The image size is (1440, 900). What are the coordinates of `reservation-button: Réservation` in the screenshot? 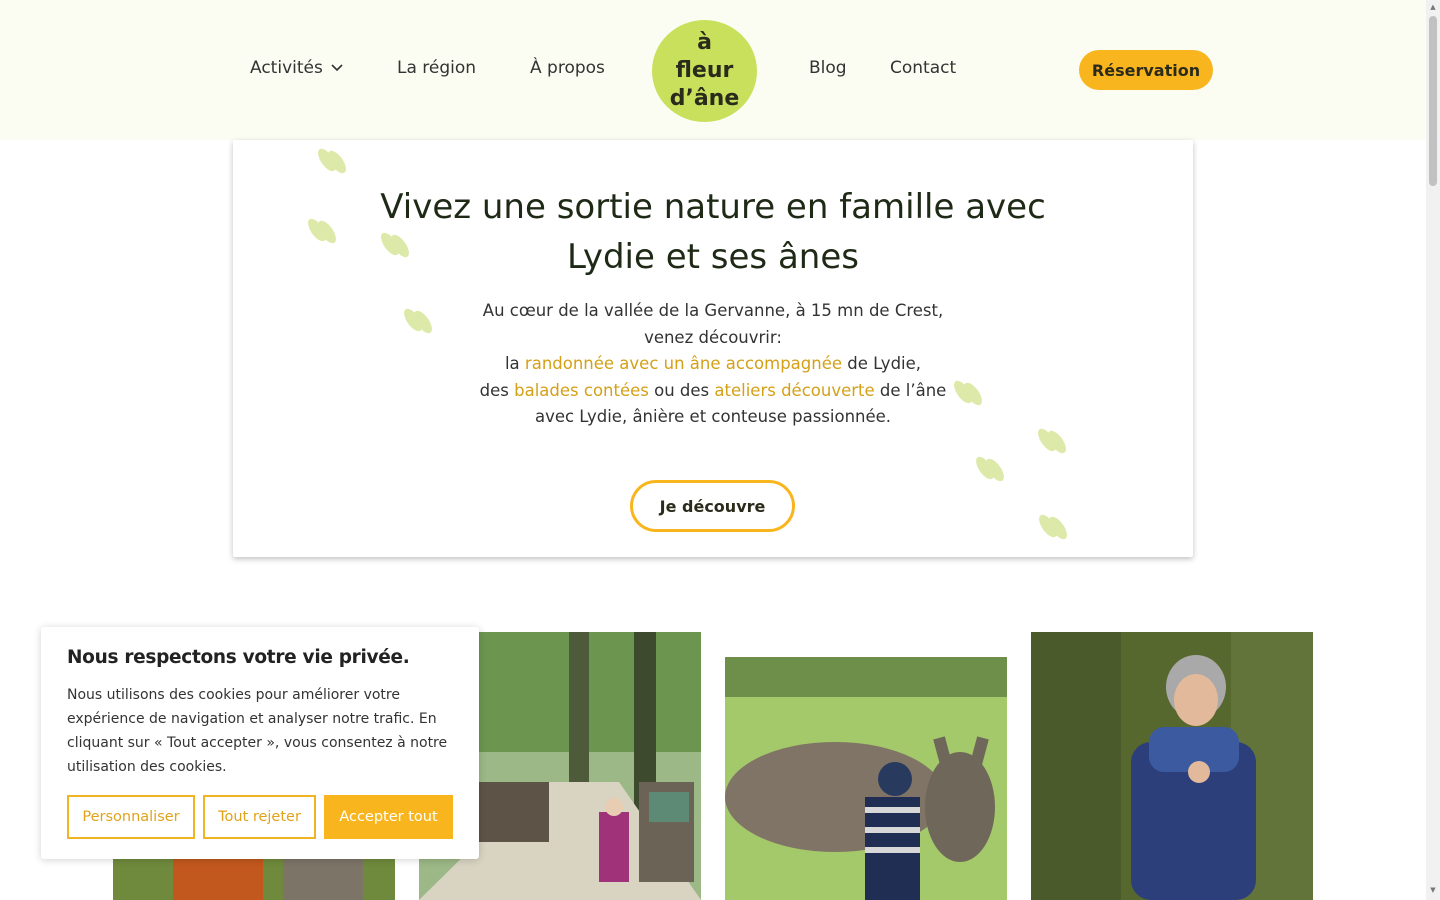 It's located at (1146, 70).